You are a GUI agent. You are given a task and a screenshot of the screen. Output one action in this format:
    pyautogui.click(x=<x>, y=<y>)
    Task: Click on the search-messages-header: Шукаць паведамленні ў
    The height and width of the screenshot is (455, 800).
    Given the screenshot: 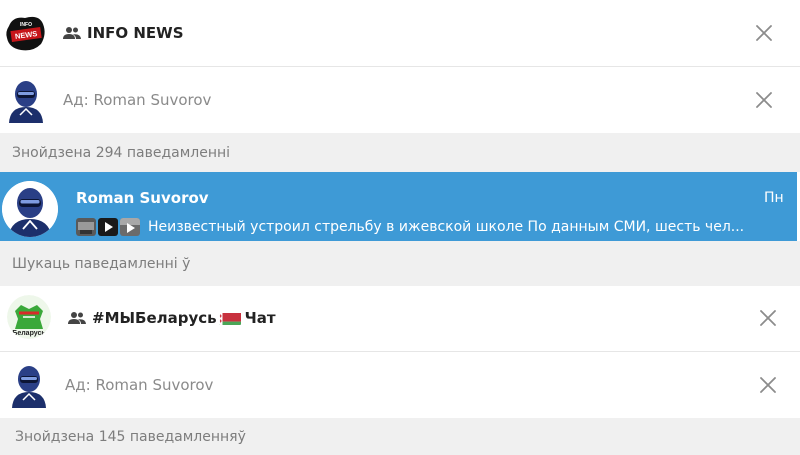 What is the action you would take?
    pyautogui.click(x=400, y=263)
    